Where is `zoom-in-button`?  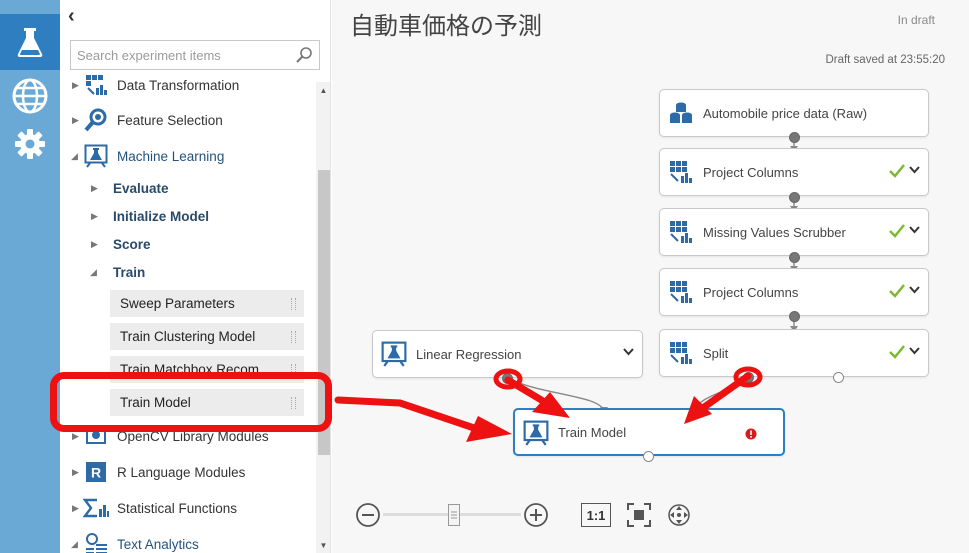
zoom-in-button is located at coordinates (536, 515).